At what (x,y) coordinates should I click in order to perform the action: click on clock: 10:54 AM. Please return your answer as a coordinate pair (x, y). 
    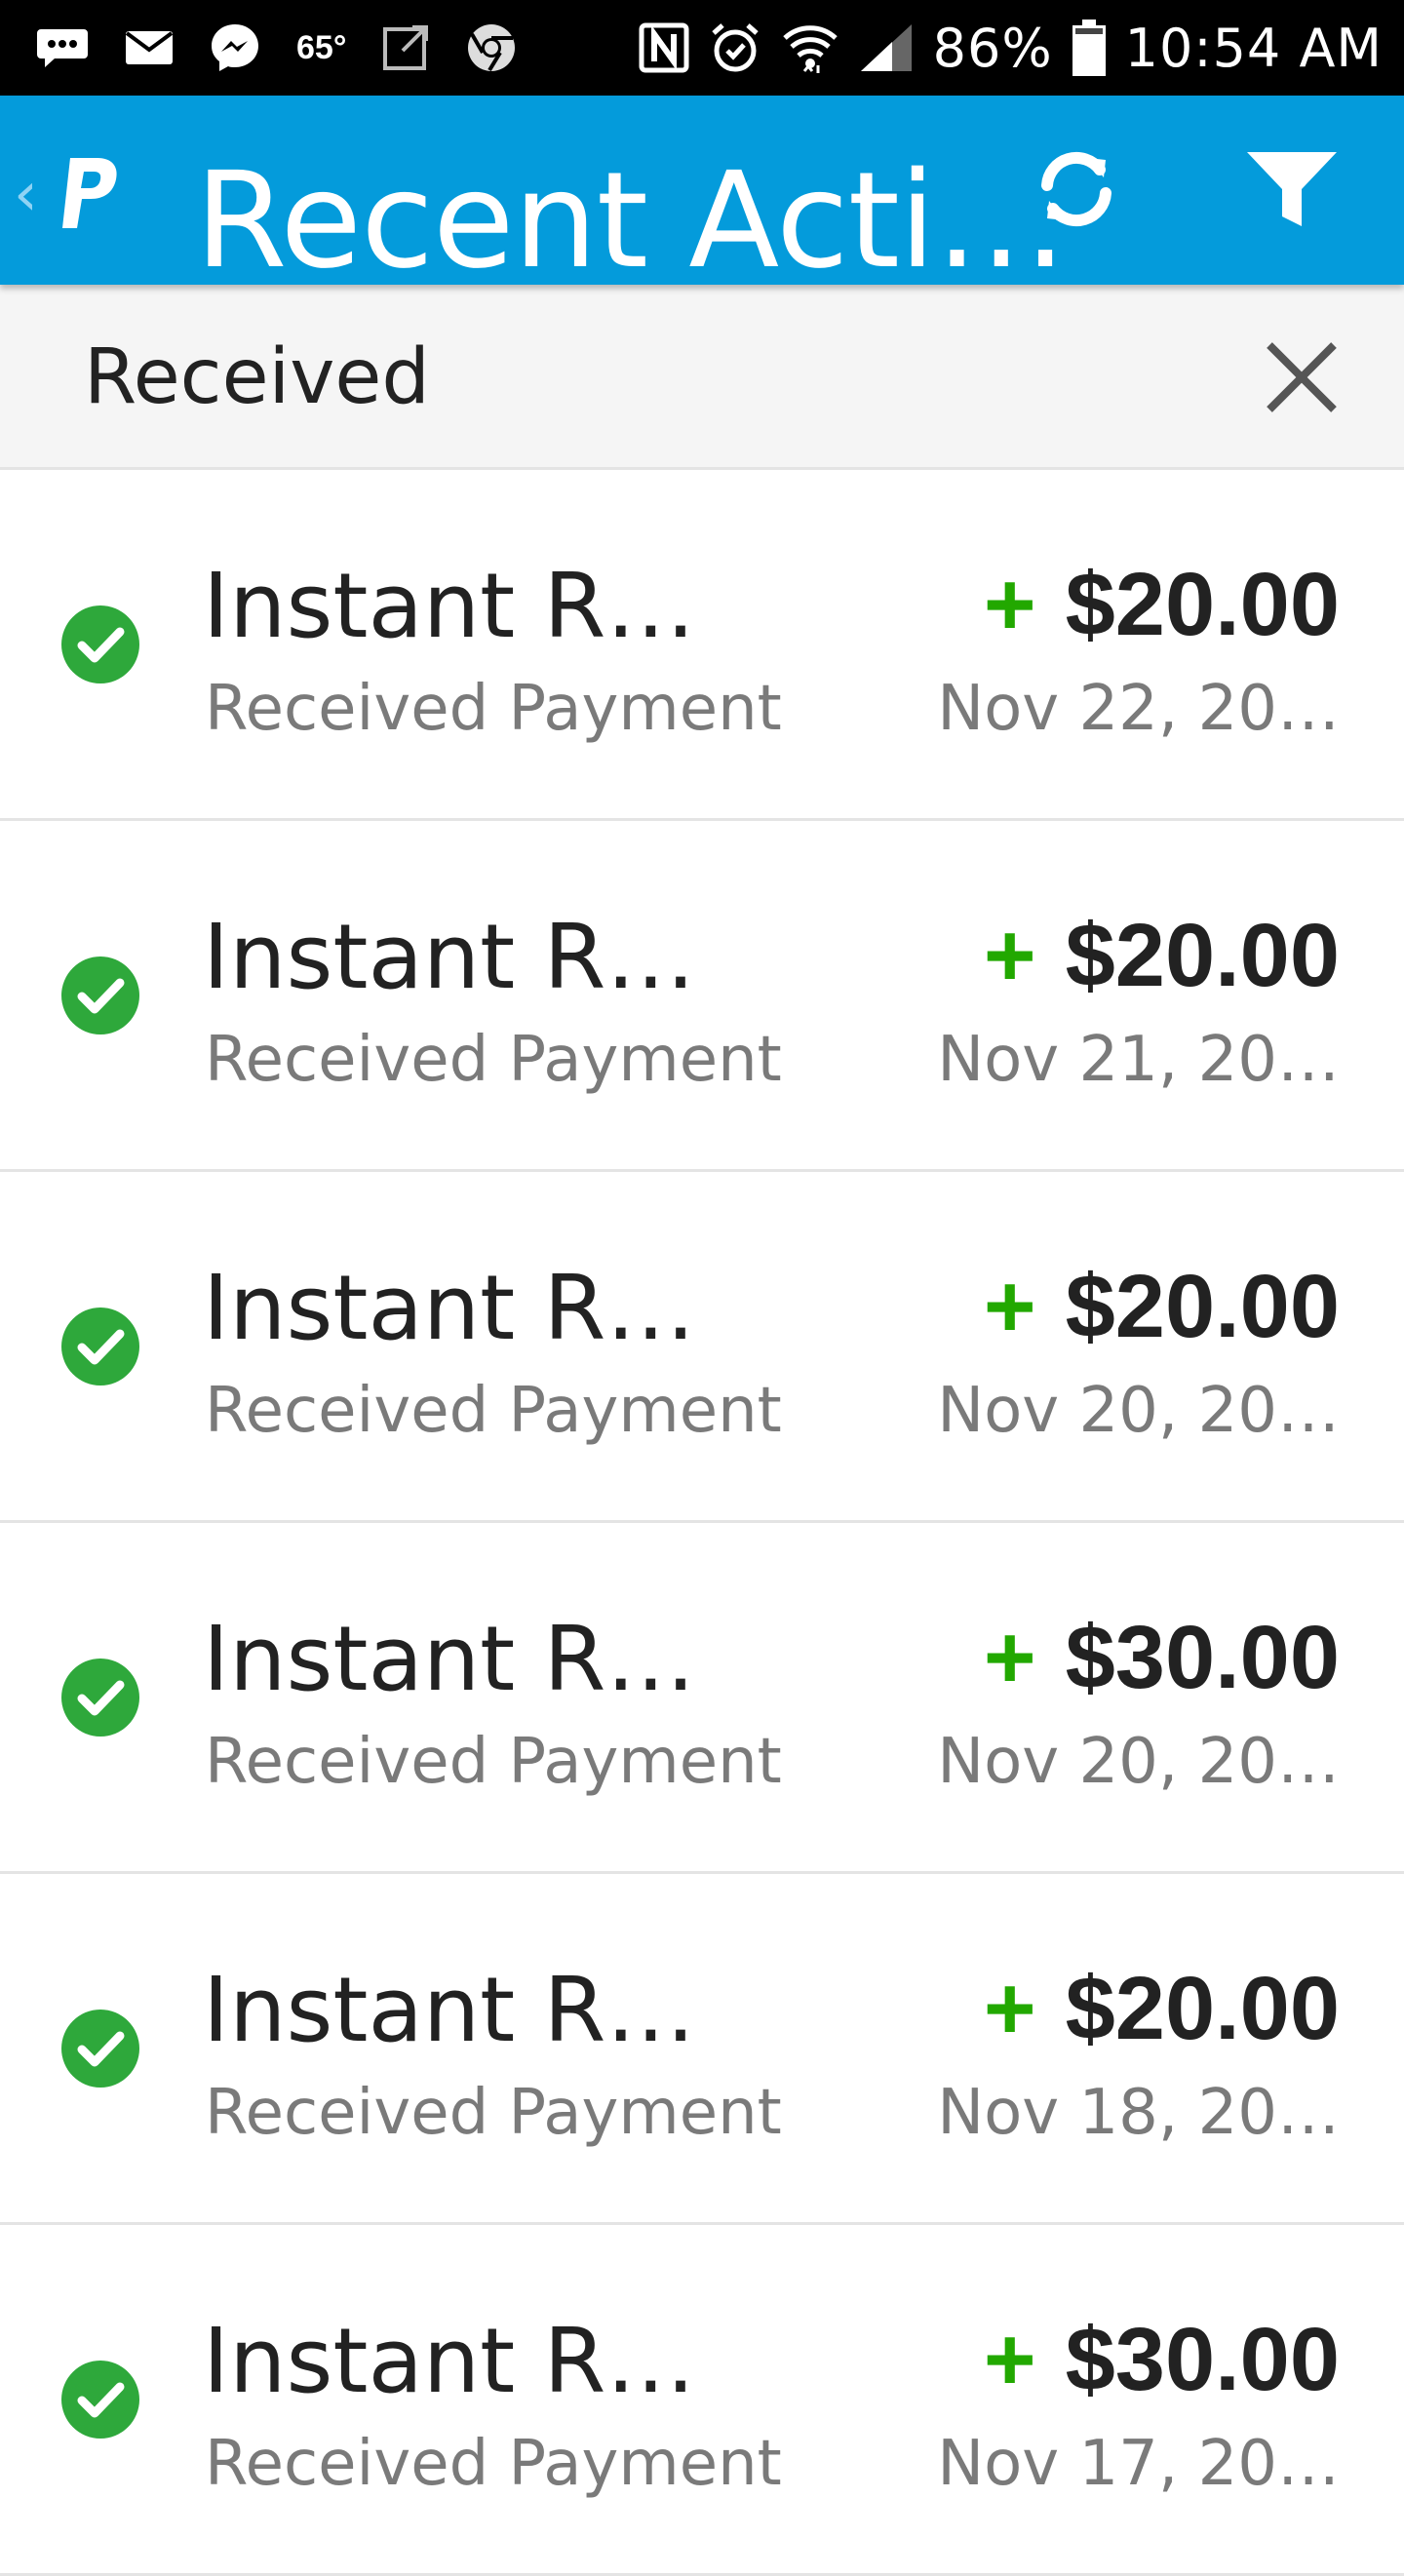
    Looking at the image, I should click on (1253, 48).